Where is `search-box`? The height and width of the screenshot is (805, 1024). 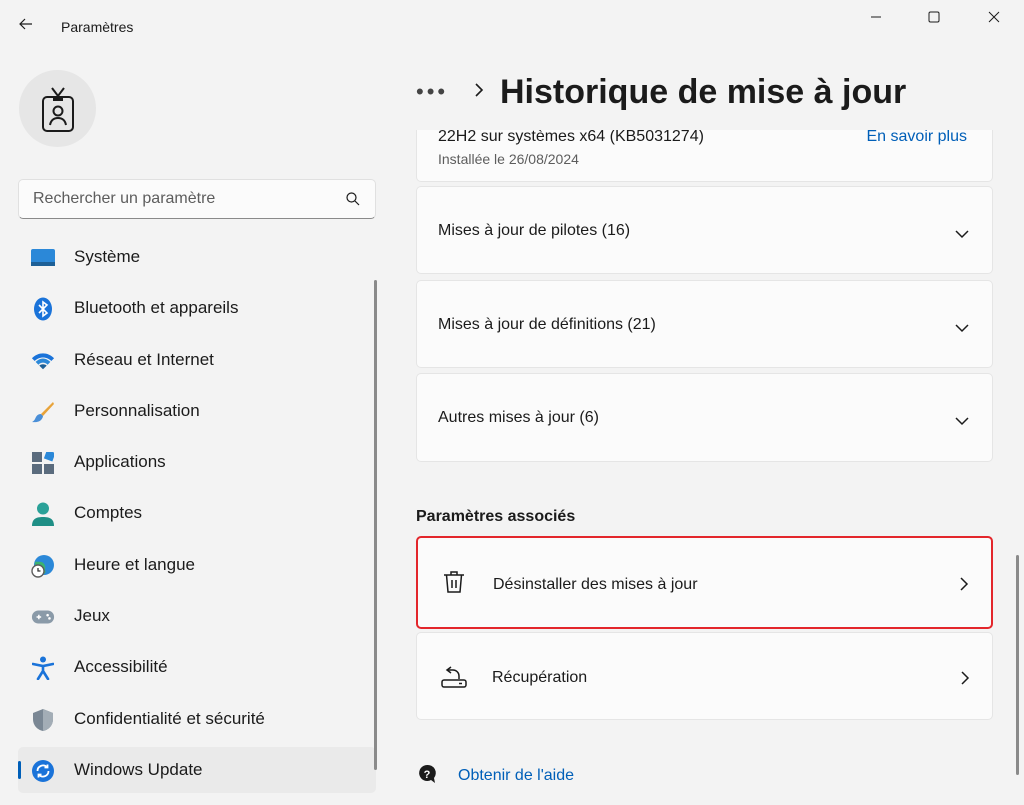
search-box is located at coordinates (197, 199).